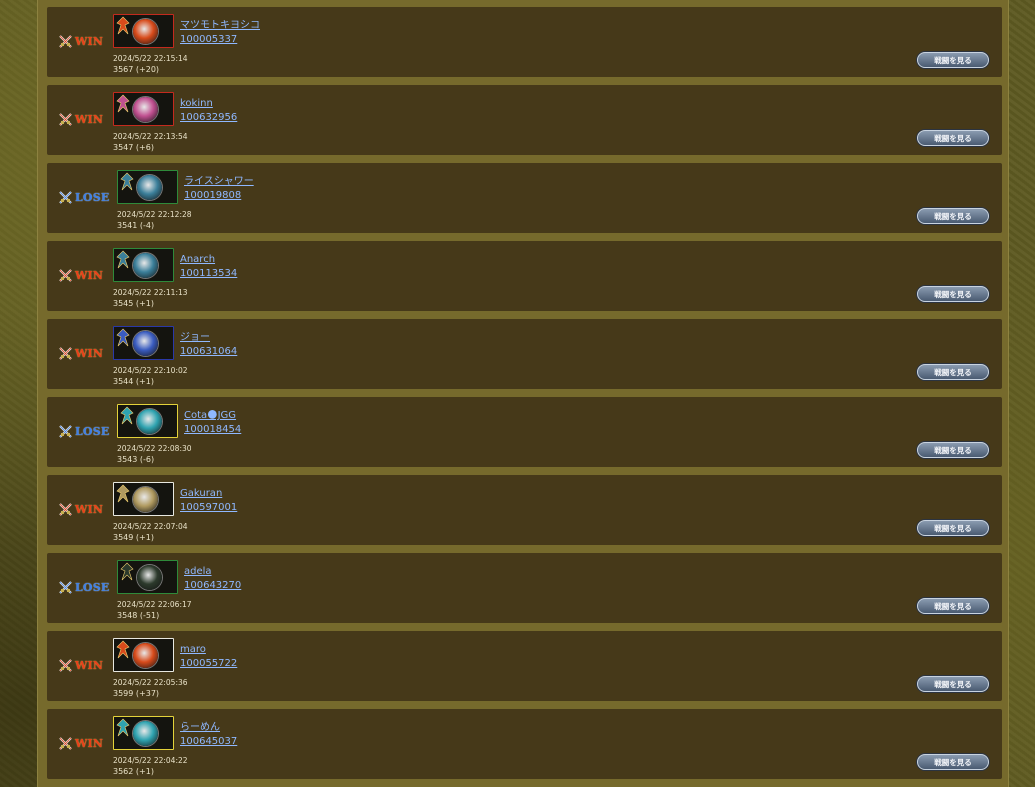  Describe the element at coordinates (154, 448) in the screenshot. I see `match-timestamp: 2024/5/22 22:08:30` at that location.